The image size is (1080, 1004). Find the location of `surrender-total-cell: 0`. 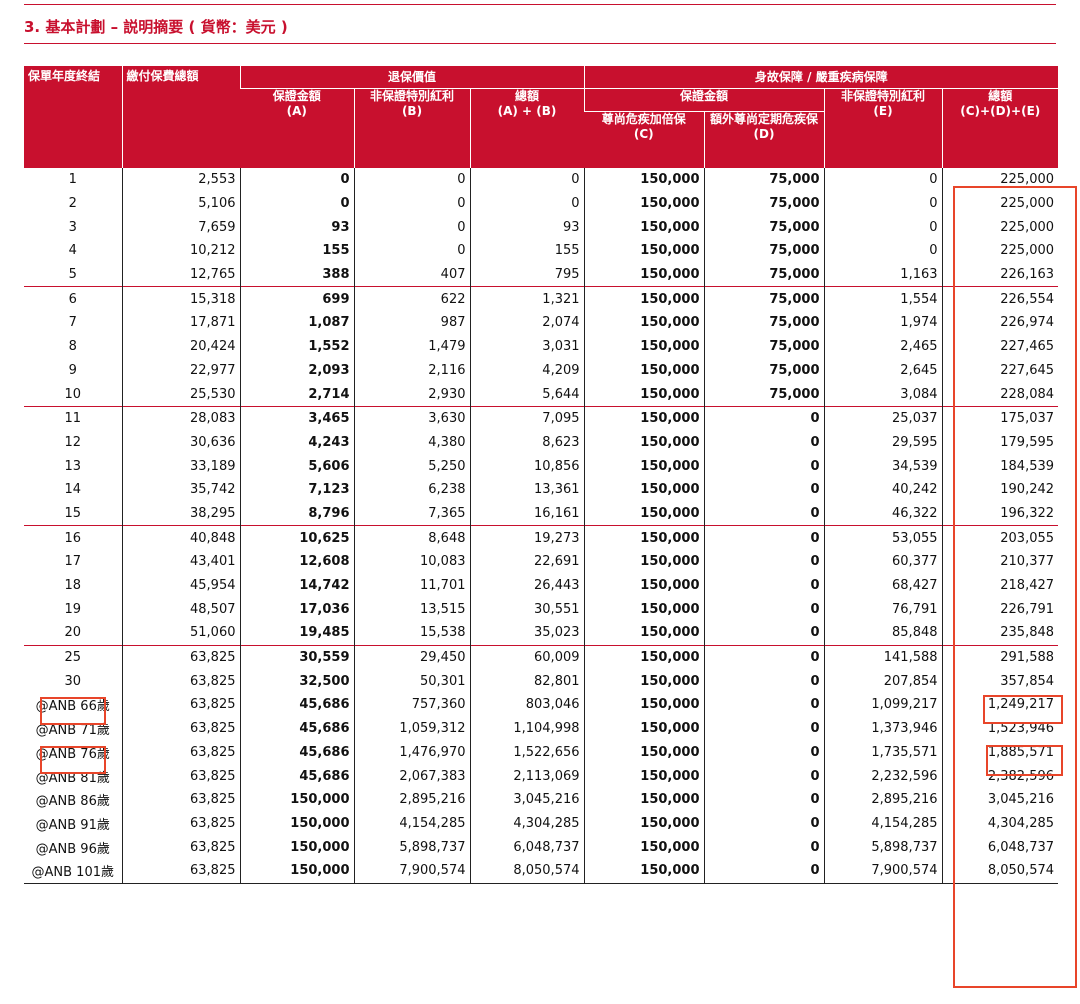

surrender-total-cell: 0 is located at coordinates (527, 180).